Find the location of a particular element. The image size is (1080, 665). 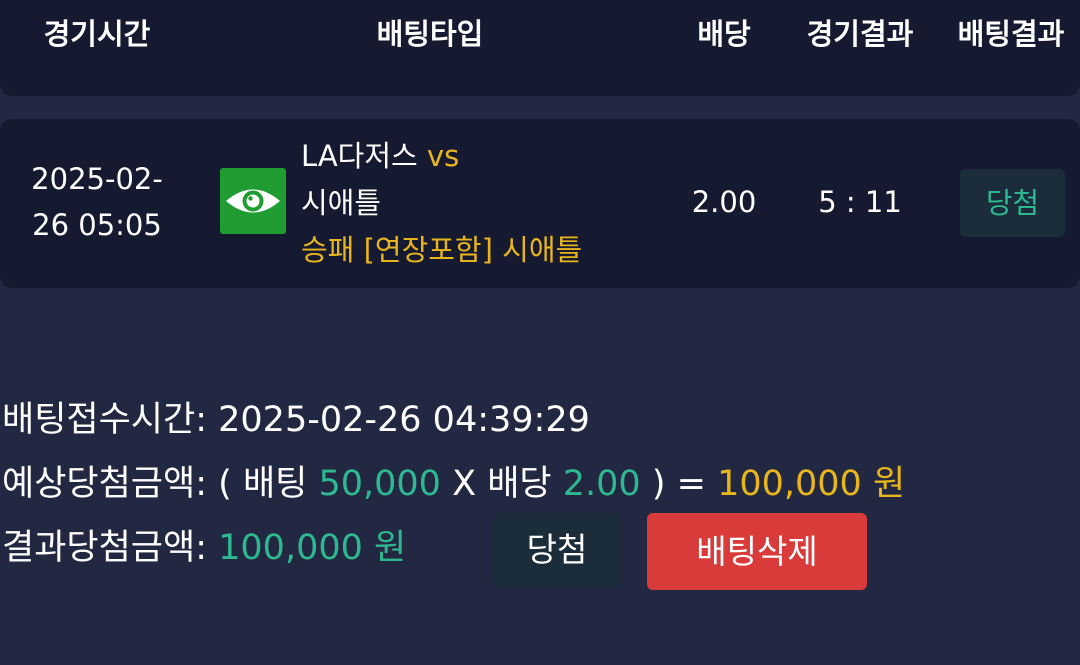

game-date: 2025-02- is located at coordinates (97, 179).